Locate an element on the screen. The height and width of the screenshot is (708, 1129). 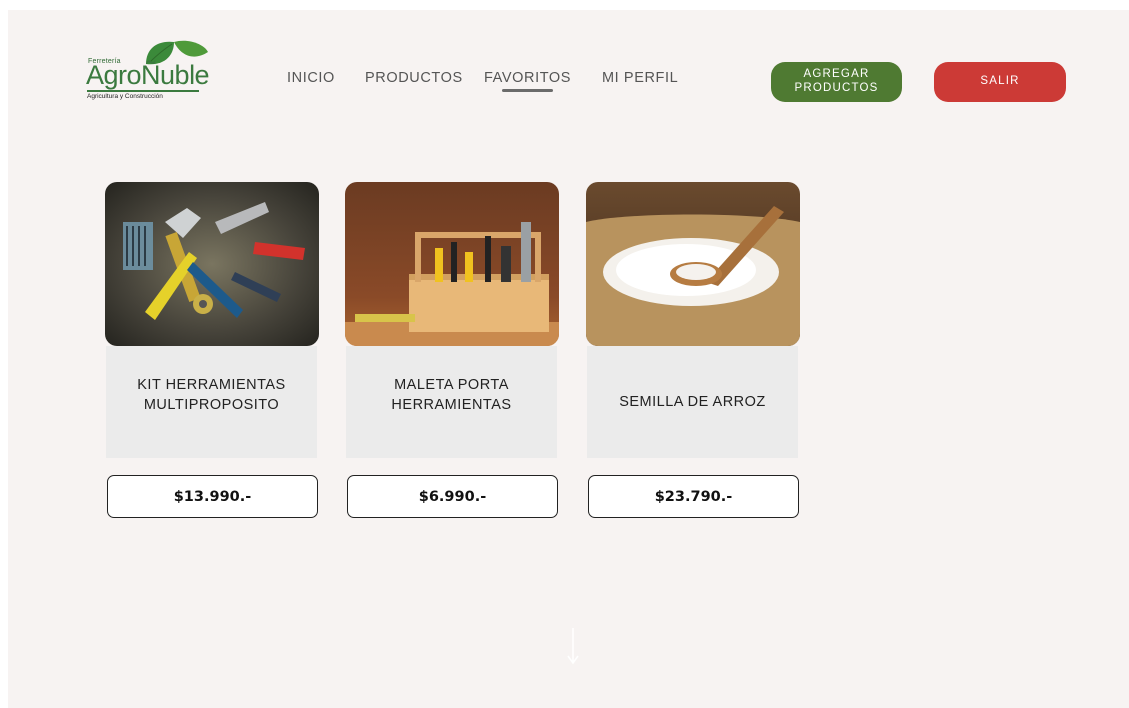
nav-productos: PRODUCTOS is located at coordinates (414, 78).